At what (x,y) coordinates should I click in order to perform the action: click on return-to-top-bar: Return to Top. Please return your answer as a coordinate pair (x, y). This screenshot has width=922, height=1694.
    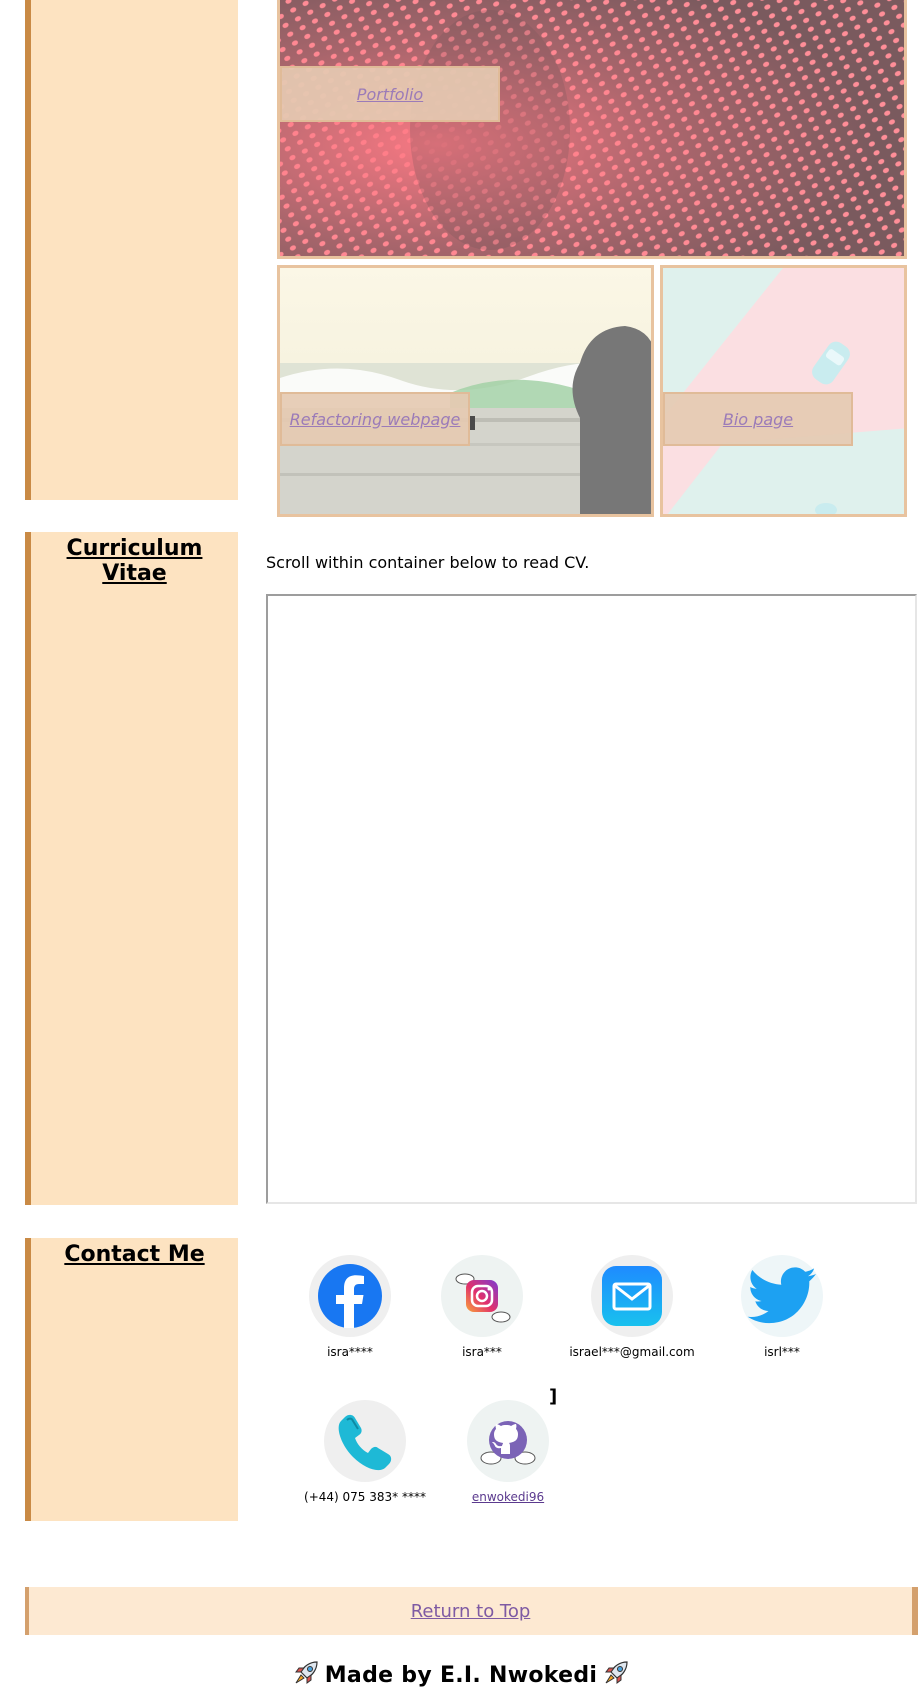
    Looking at the image, I should click on (471, 1611).